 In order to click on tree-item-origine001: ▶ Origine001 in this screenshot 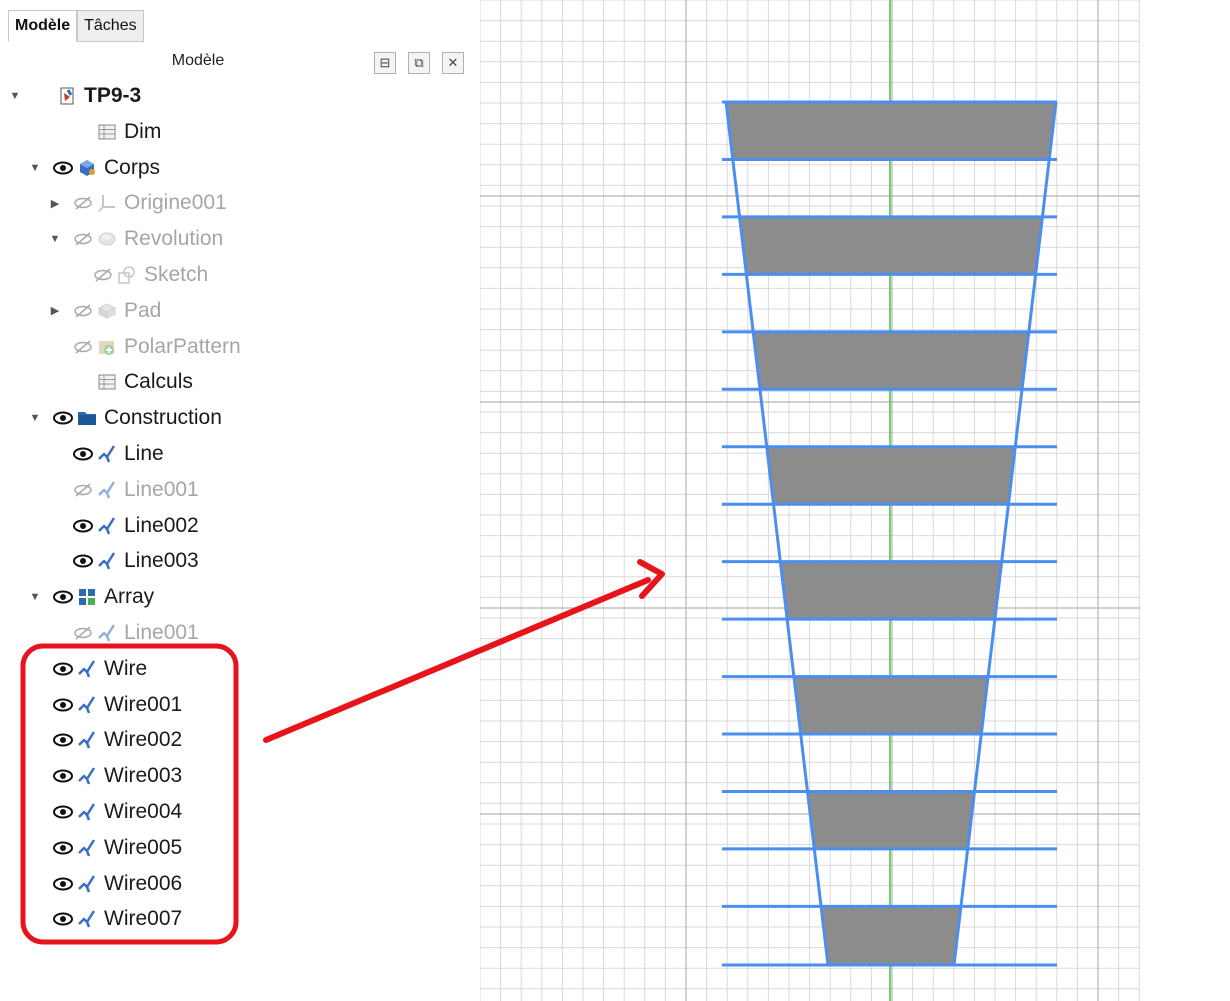, I will do `click(240, 203)`.